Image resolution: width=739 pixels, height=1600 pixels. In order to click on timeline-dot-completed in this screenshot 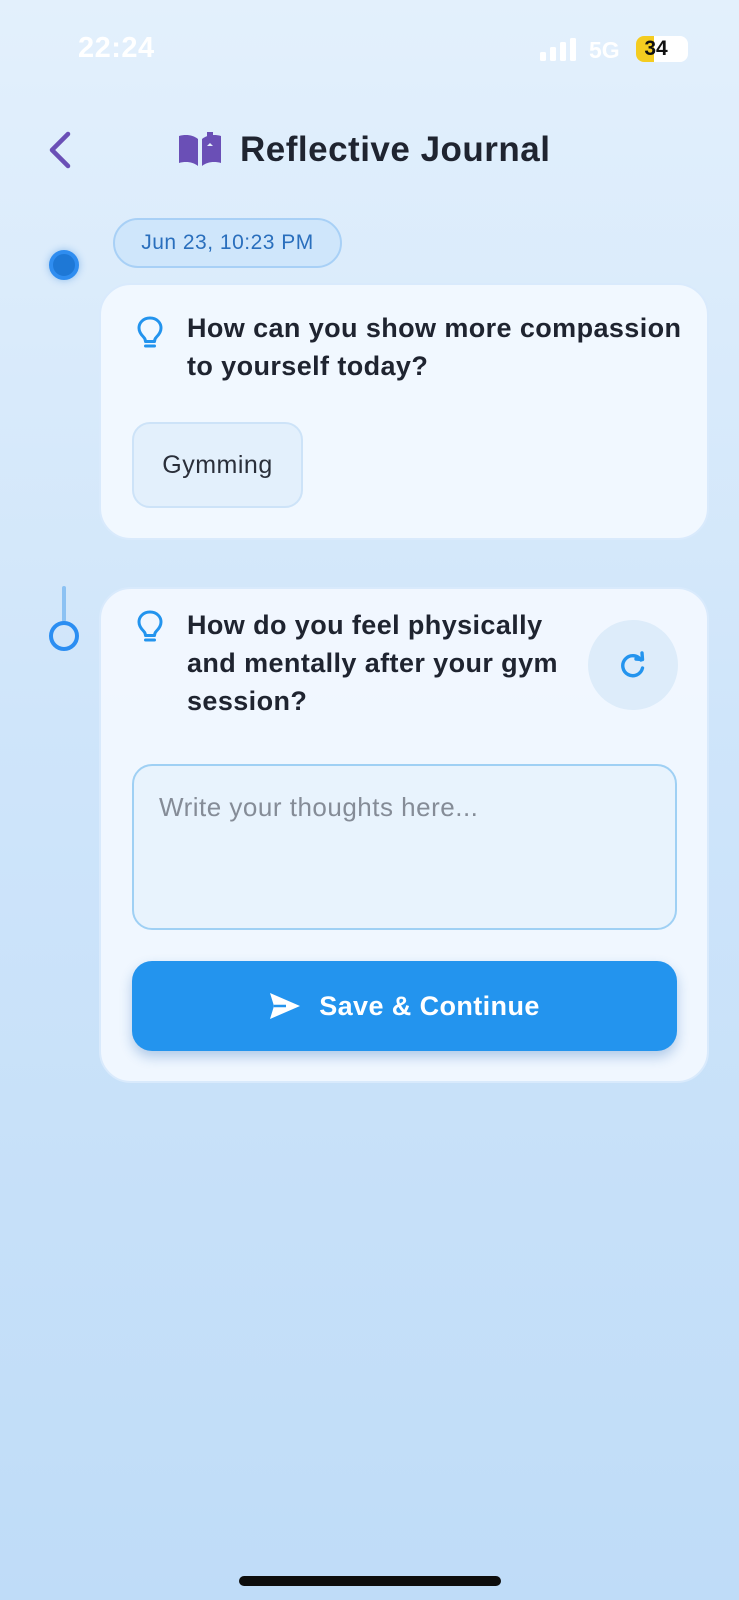, I will do `click(64, 265)`.